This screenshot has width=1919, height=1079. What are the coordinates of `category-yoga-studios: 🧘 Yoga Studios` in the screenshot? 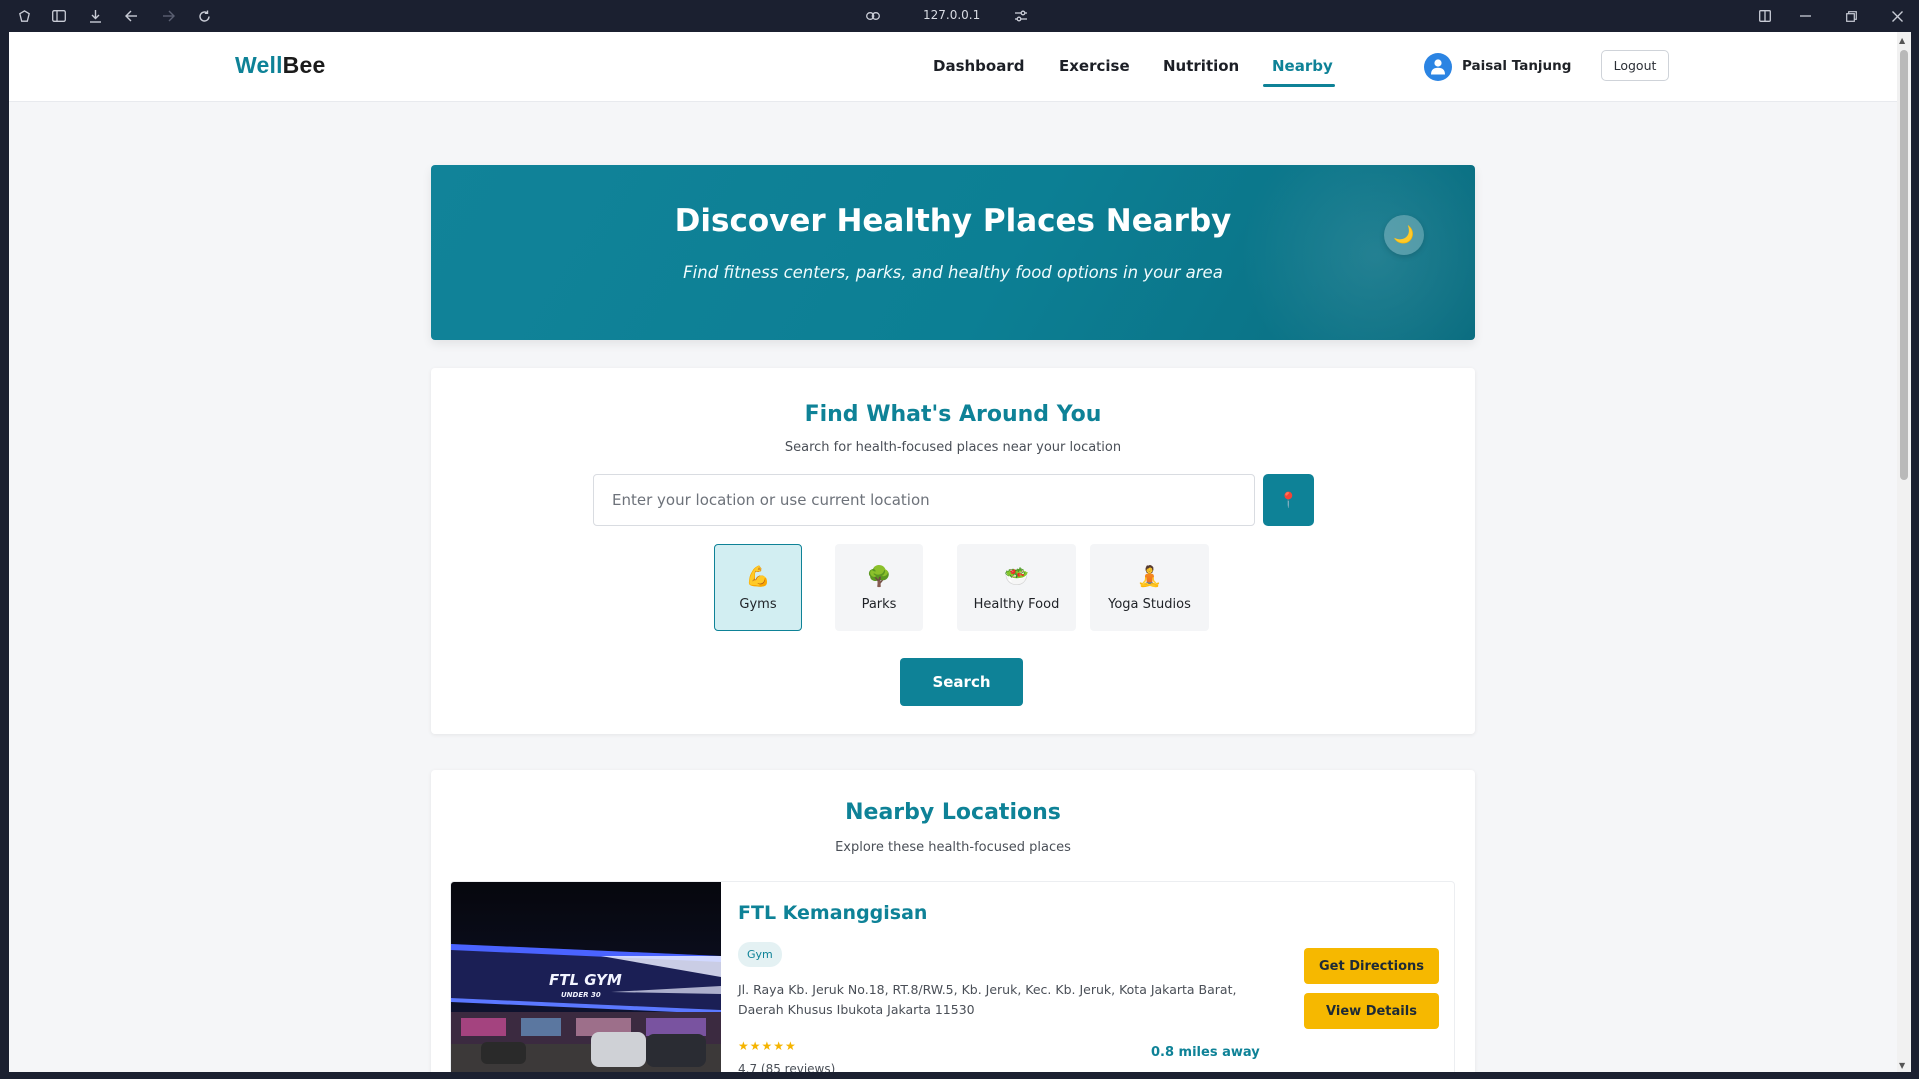 It's located at (1149, 587).